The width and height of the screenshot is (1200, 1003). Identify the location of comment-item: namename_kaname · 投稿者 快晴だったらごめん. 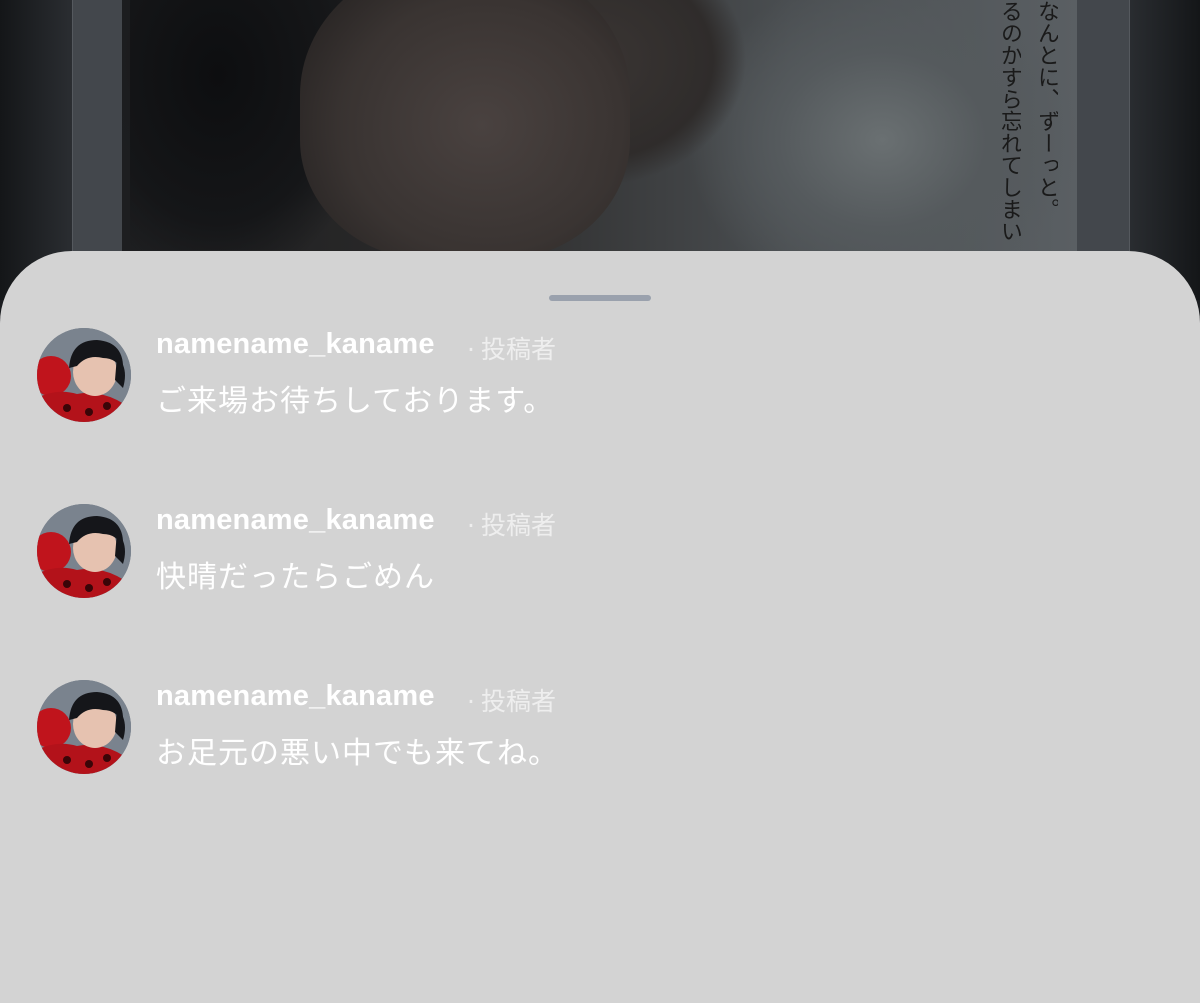
(597, 554).